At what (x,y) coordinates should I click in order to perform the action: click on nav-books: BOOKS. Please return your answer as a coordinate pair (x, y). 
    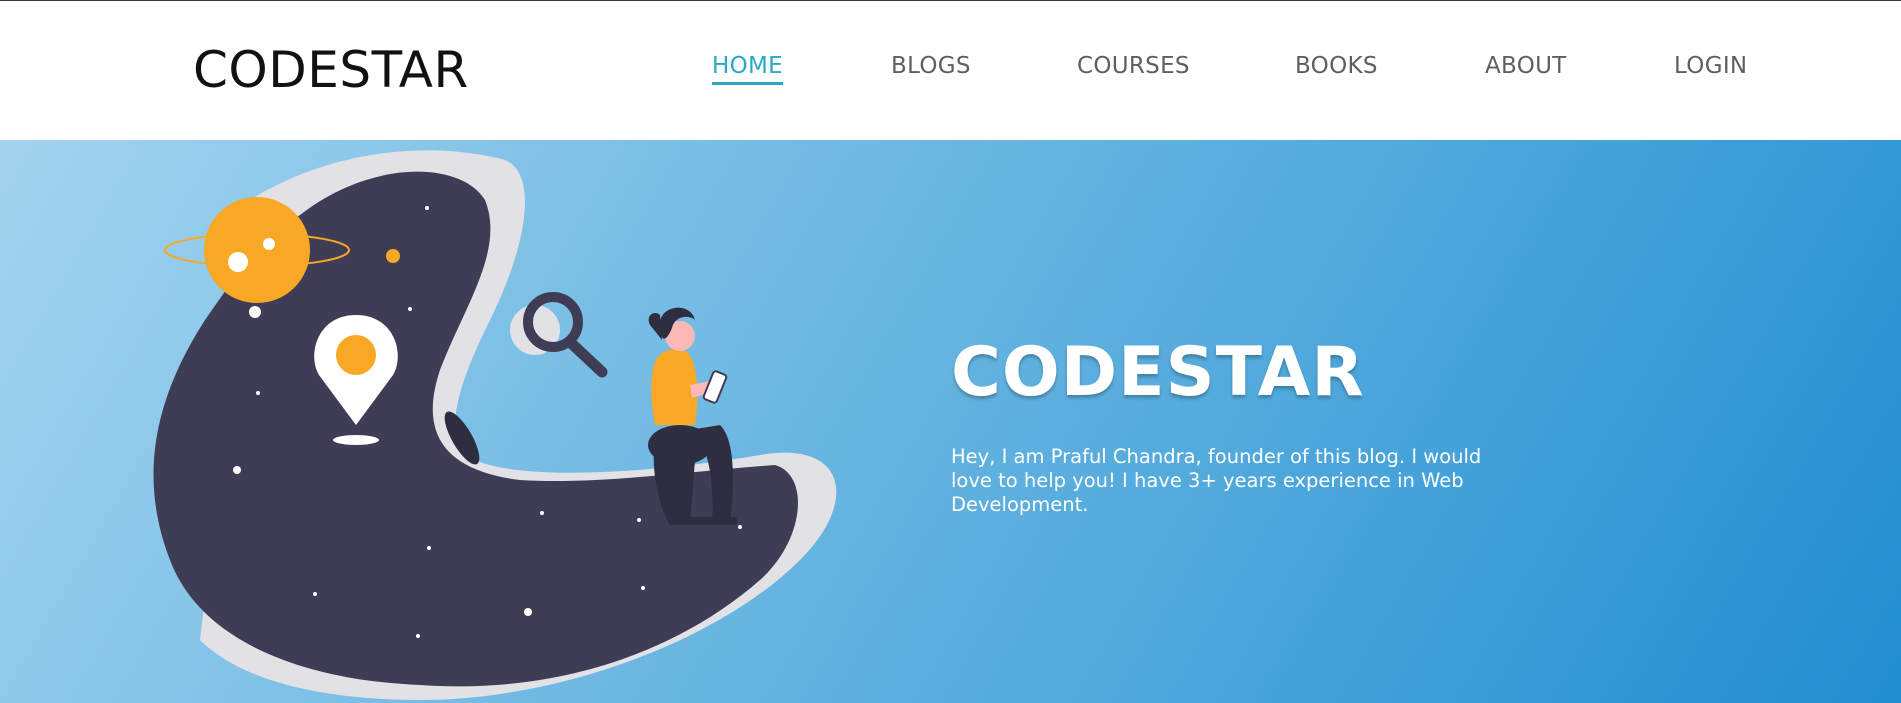
    Looking at the image, I should click on (1336, 66).